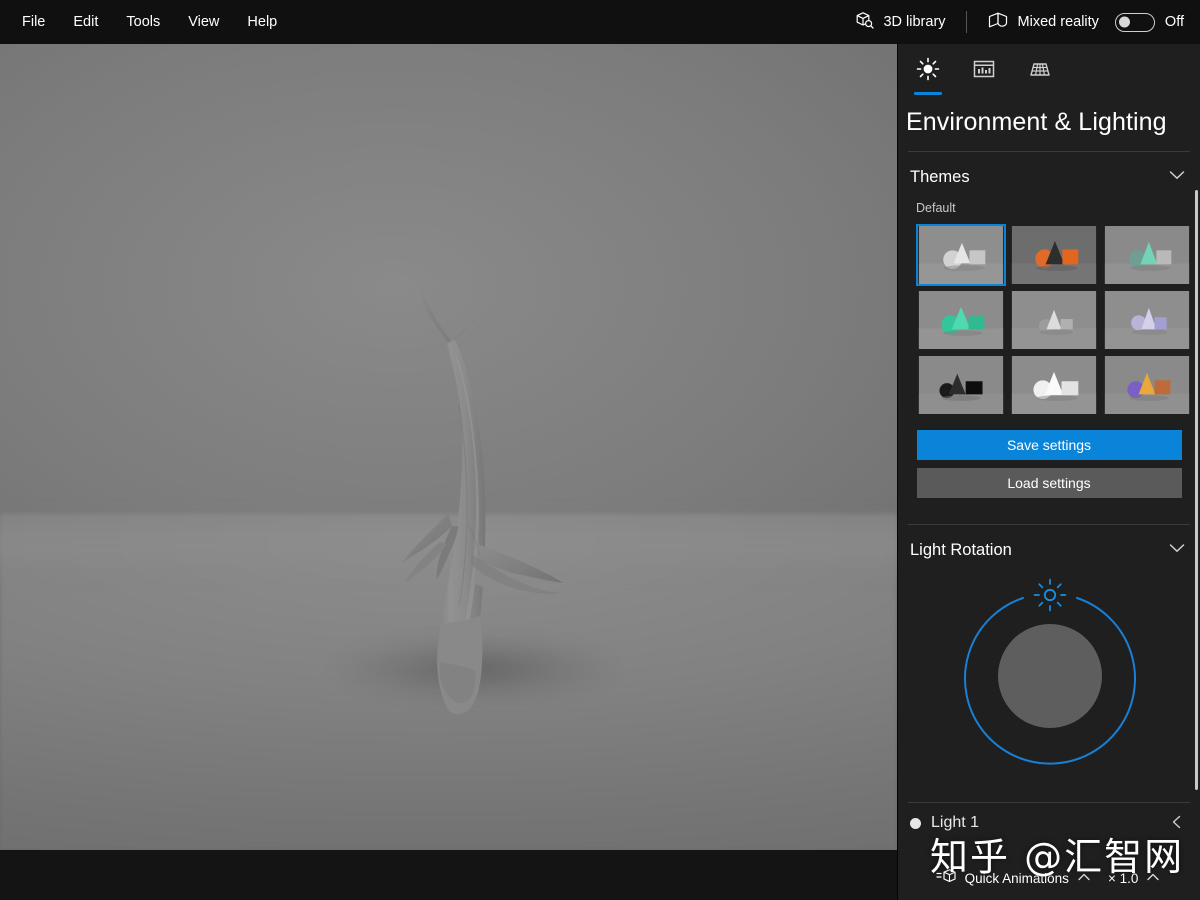 The height and width of the screenshot is (900, 1200). I want to click on panel-title: Environment & Lighting, so click(1036, 122).